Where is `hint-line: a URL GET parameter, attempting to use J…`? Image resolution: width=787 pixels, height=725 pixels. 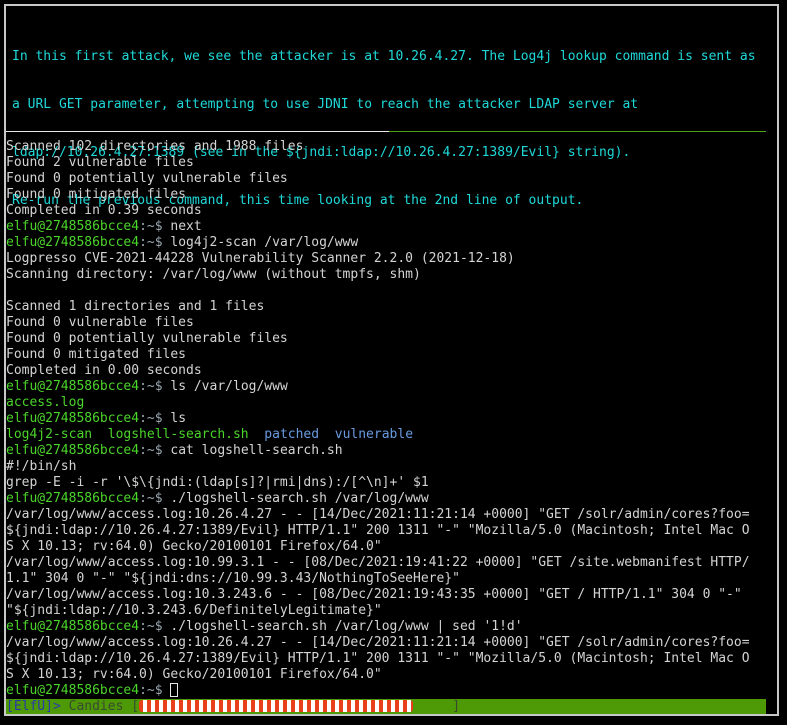
hint-line: a URL GET parameter, attempting to use J… is located at coordinates (325, 104).